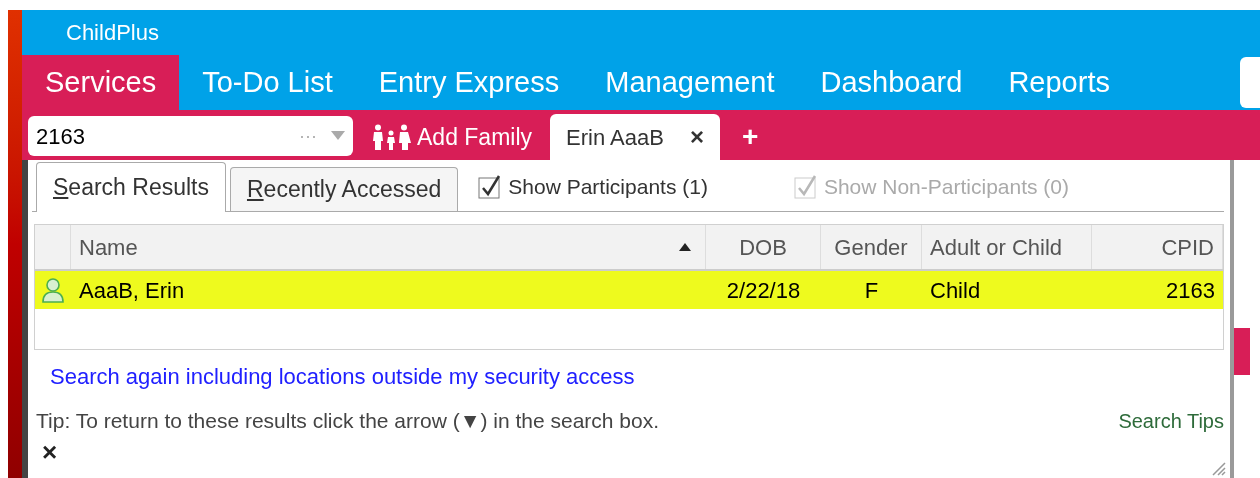  Describe the element at coordinates (388, 247) in the screenshot. I see `column-header: Name` at that location.